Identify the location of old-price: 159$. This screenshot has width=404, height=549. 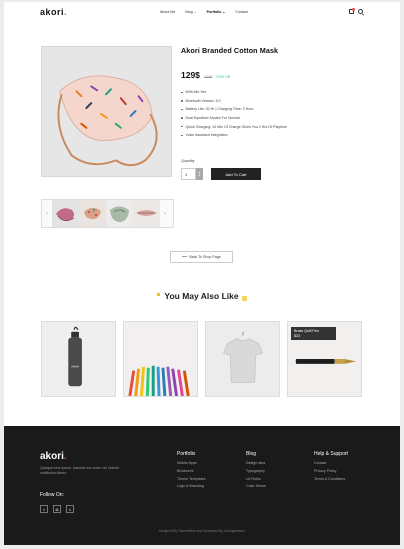
(208, 77).